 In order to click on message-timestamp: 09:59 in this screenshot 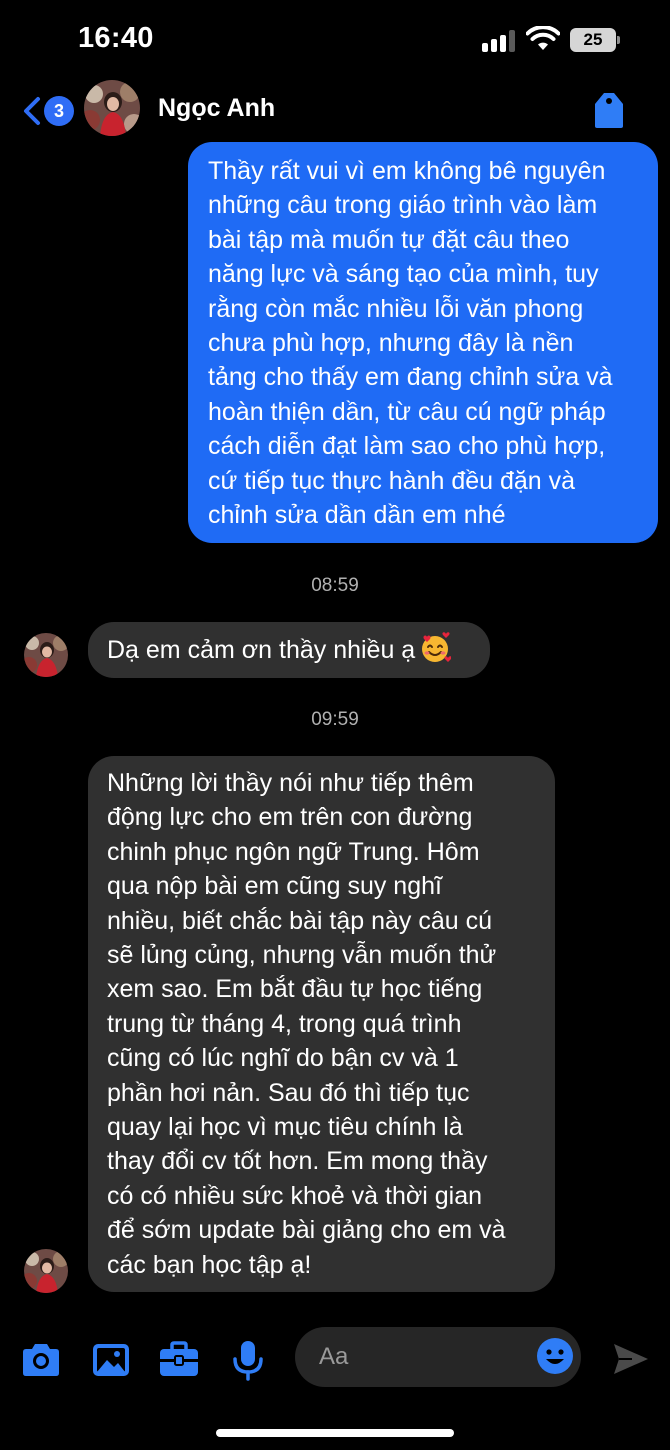, I will do `click(335, 719)`.